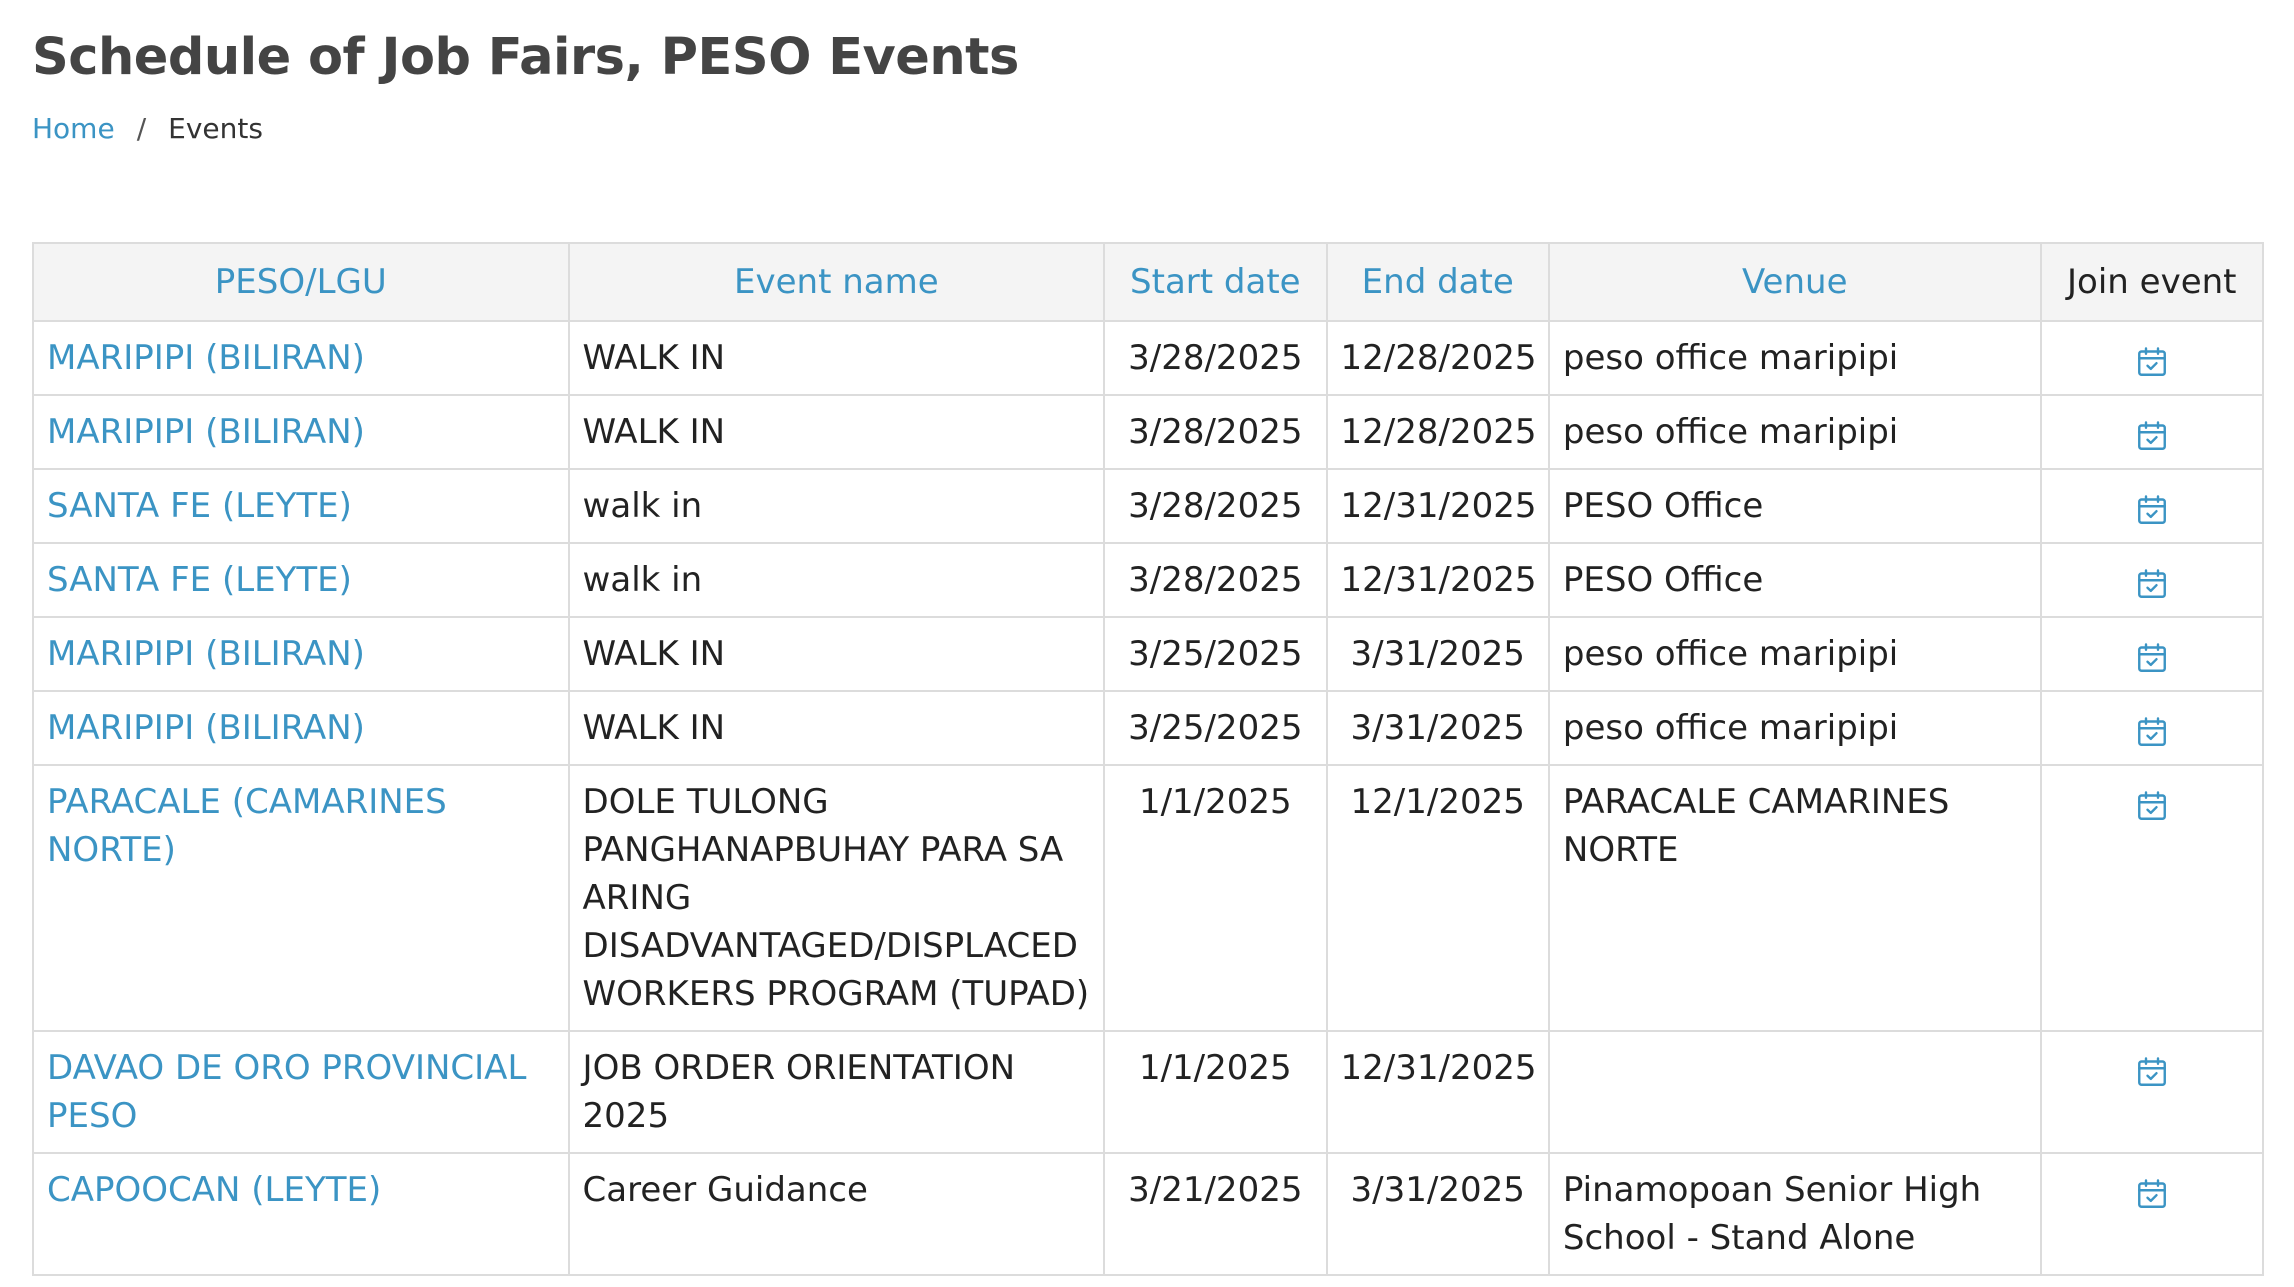 The image size is (2294, 1287). I want to click on peso-lgu-link: PARACALE (CAMARINES NORTE), so click(301, 898).